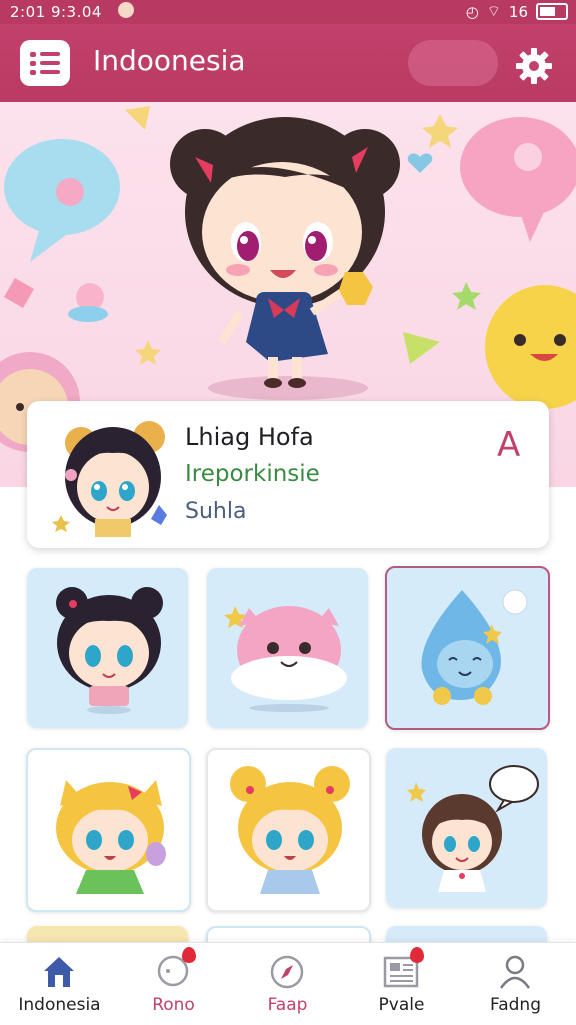 The image size is (576, 1025). Describe the element at coordinates (56, 12) in the screenshot. I see `status-time: 2:01 9:3.04` at that location.